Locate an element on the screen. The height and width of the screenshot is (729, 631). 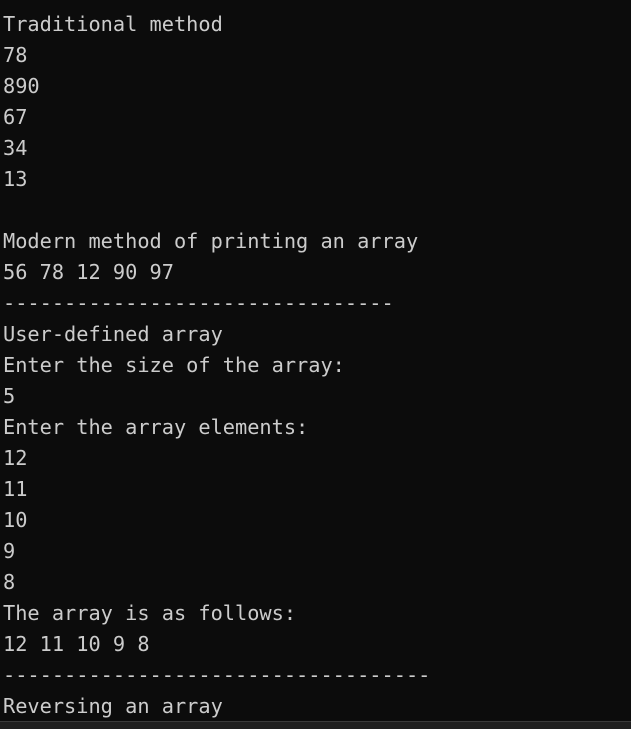
input-line: 12 is located at coordinates (15, 458).